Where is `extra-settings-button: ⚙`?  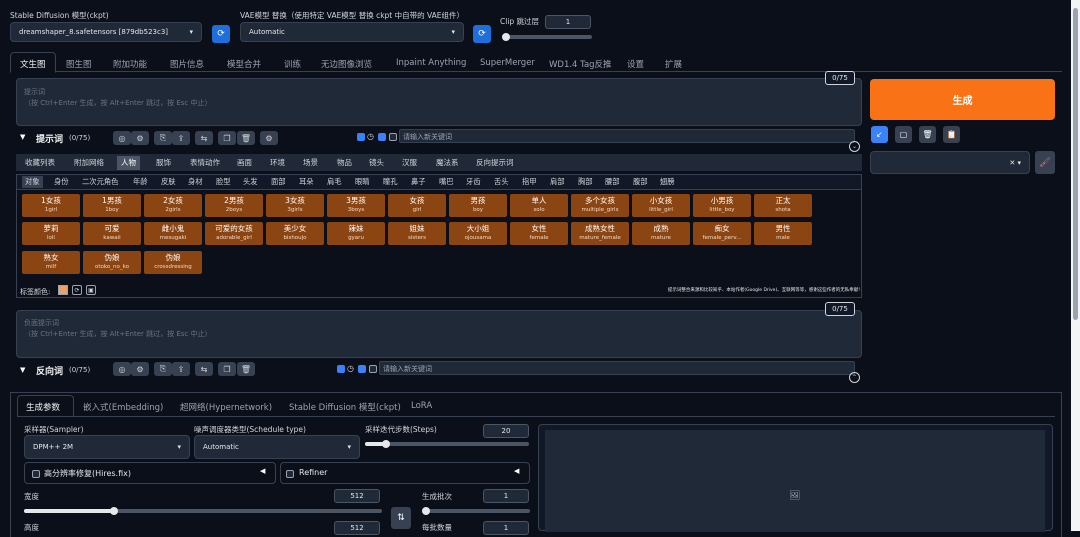 extra-settings-button: ⚙ is located at coordinates (269, 138).